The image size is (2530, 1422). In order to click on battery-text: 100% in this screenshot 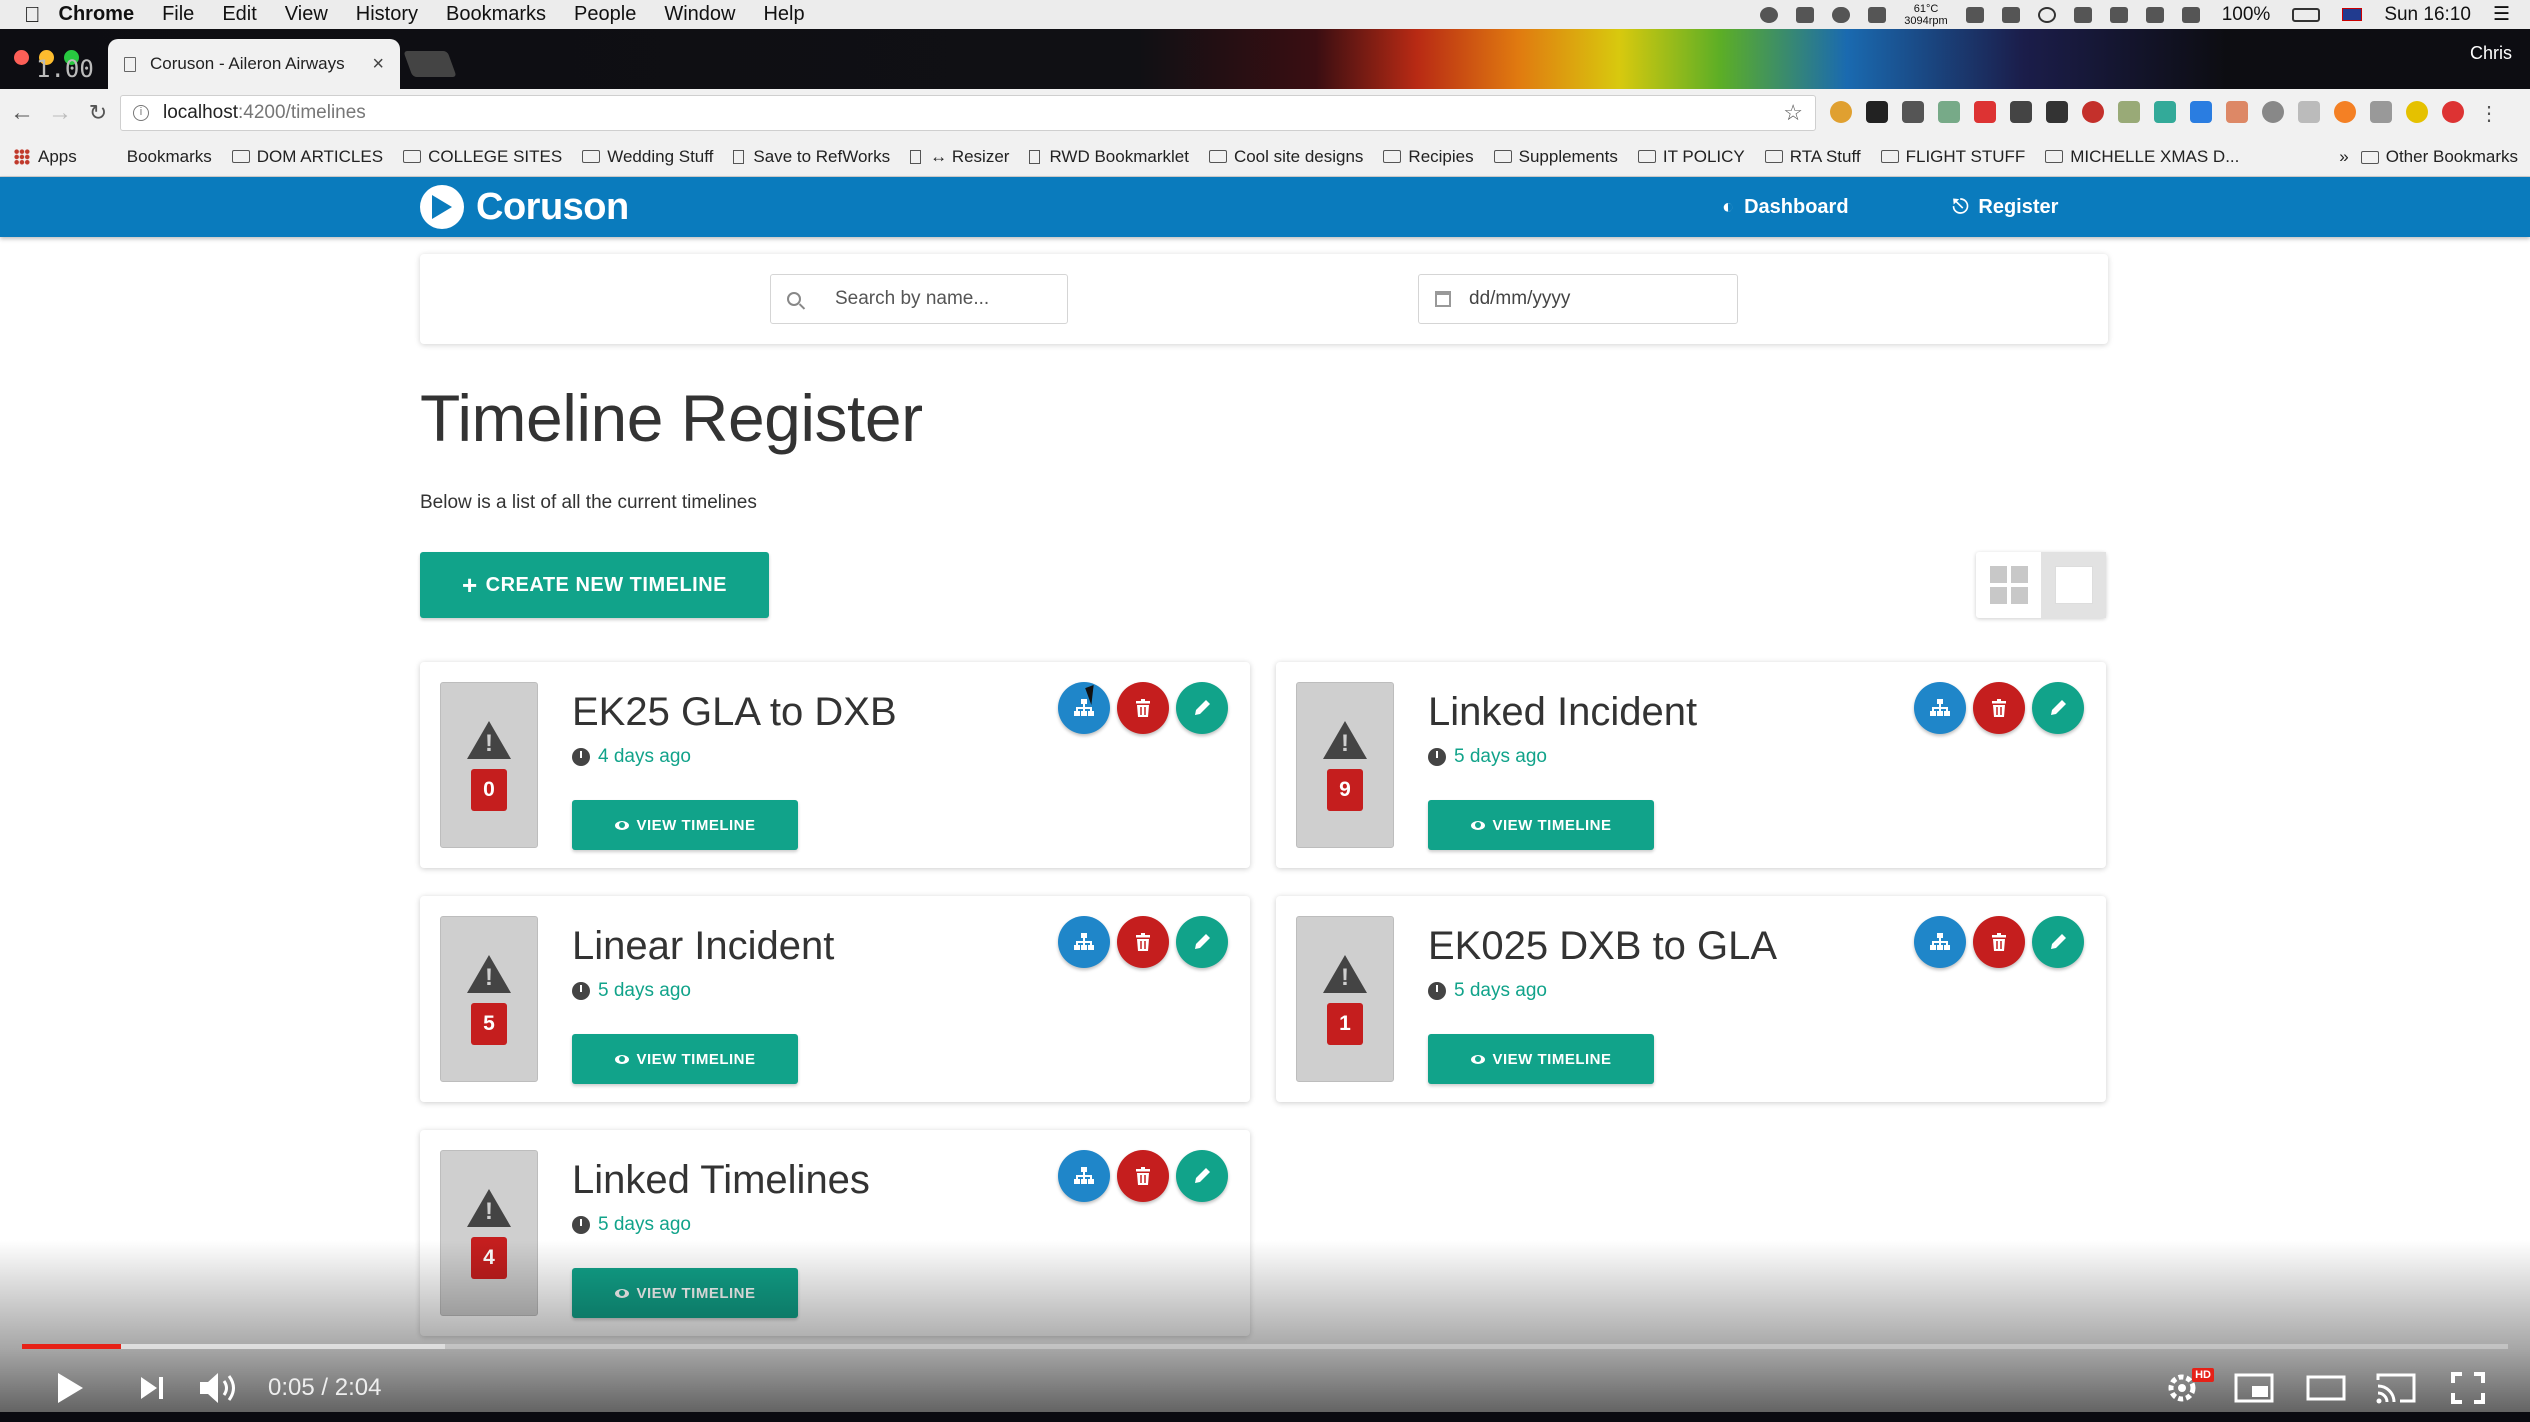, I will do `click(2246, 15)`.